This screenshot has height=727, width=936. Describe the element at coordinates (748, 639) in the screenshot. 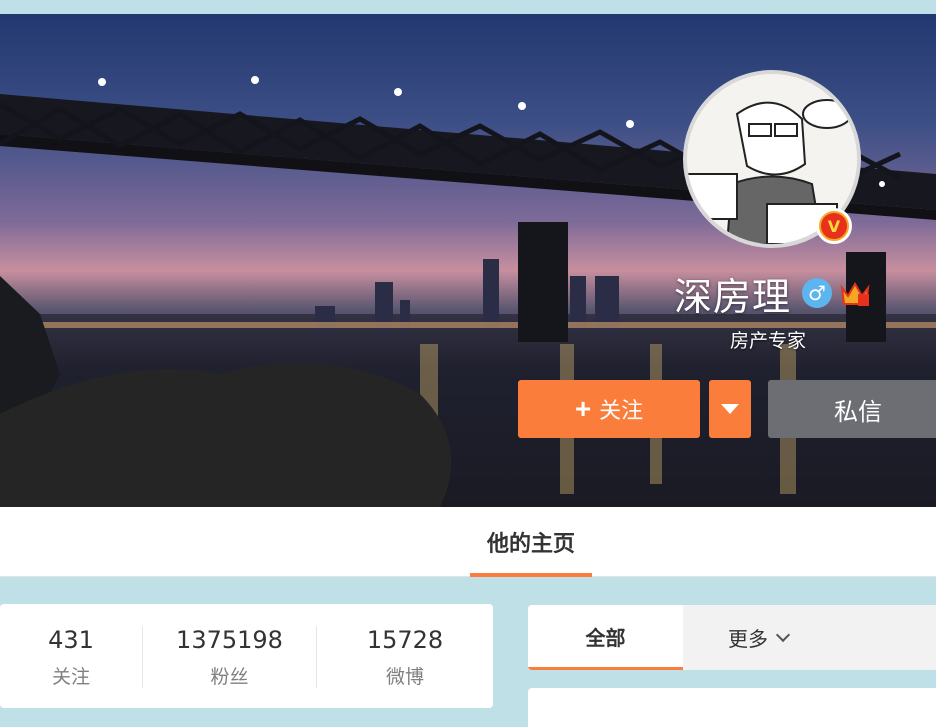

I see `tab-more-label: 更多` at that location.